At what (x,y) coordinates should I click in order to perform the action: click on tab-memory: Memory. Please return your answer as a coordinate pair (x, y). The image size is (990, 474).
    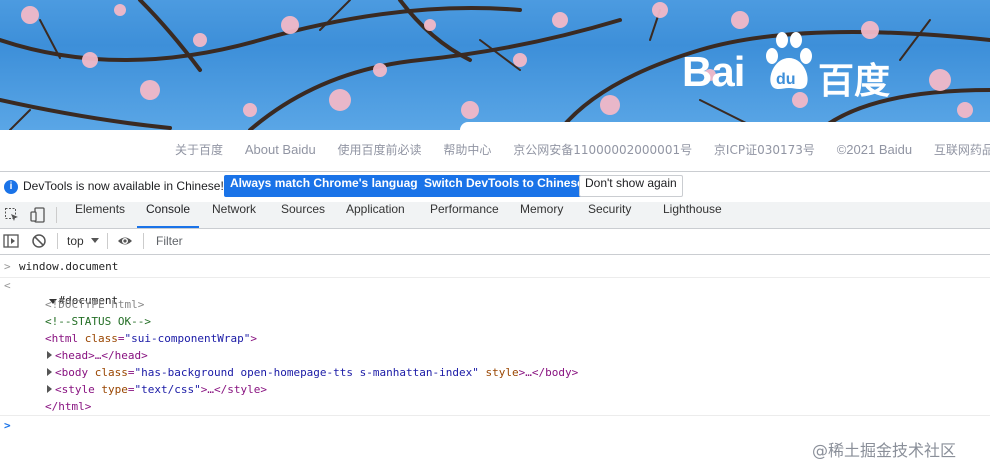
    Looking at the image, I should click on (541, 215).